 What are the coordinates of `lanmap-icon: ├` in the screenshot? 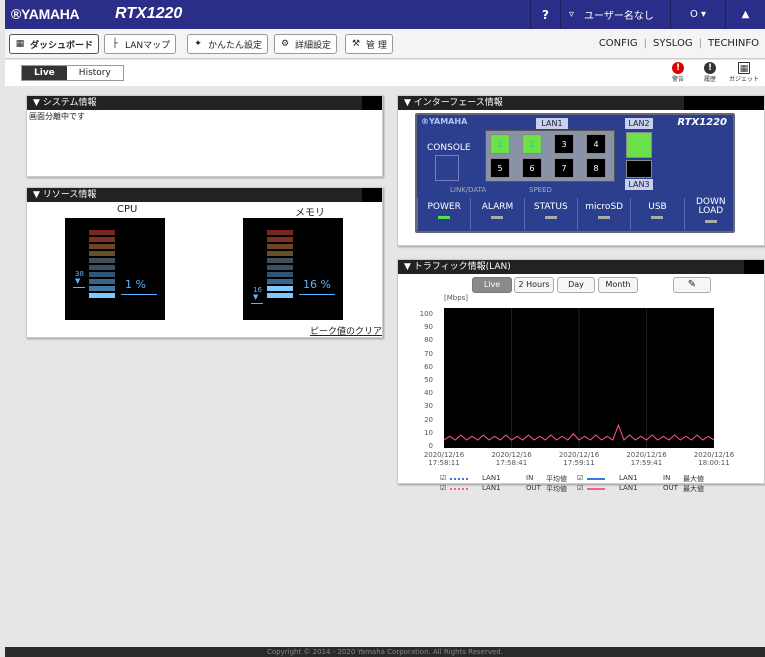 It's located at (115, 44).